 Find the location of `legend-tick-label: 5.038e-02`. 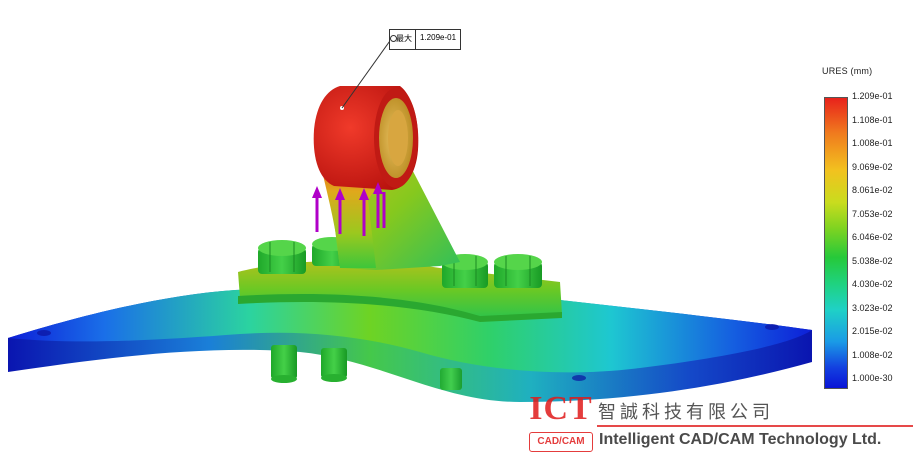

legend-tick-label: 5.038e-02 is located at coordinates (872, 260).